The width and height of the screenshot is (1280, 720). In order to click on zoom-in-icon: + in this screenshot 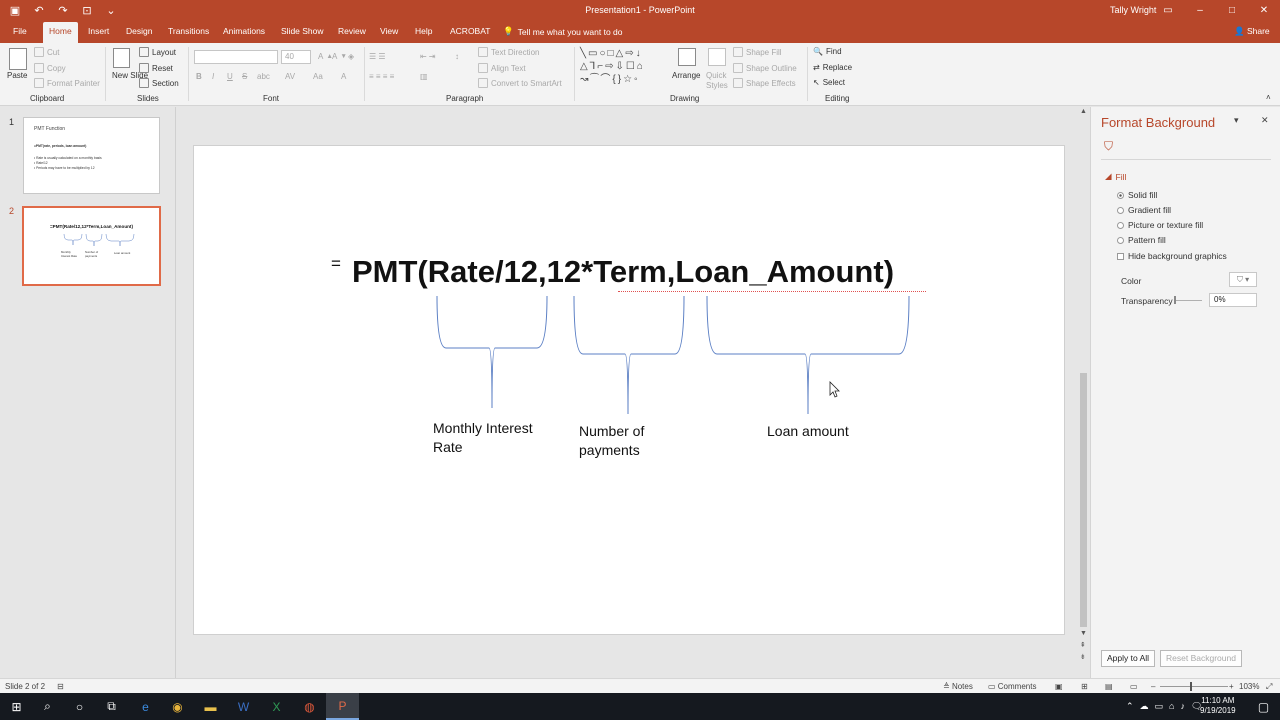, I will do `click(1231, 686)`.